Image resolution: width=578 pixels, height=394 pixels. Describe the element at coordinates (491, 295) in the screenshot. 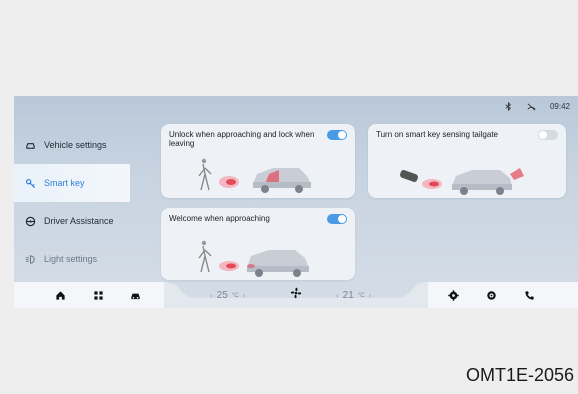

I see `media-icon` at that location.